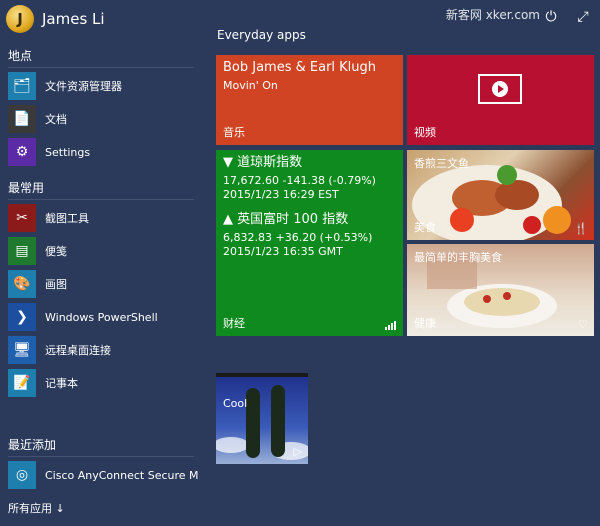  What do you see at coordinates (583, 17) in the screenshot?
I see `expand-icon: ⤢` at bounding box center [583, 17].